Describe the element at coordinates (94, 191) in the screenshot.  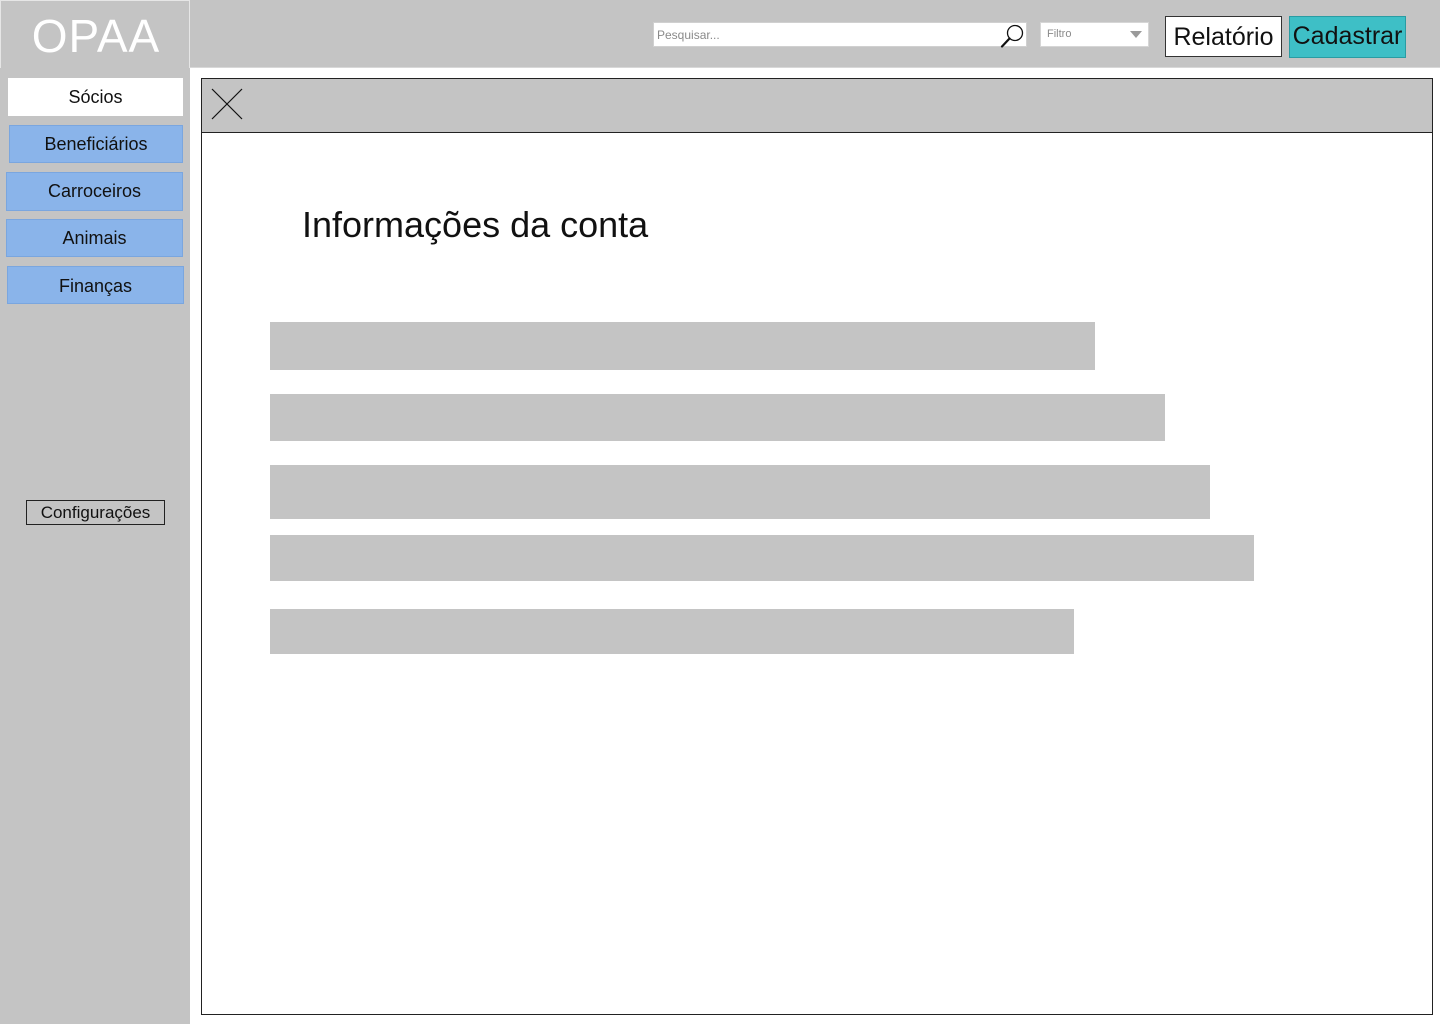
I see `sidebar-item-carroceiros: Carroceiros` at that location.